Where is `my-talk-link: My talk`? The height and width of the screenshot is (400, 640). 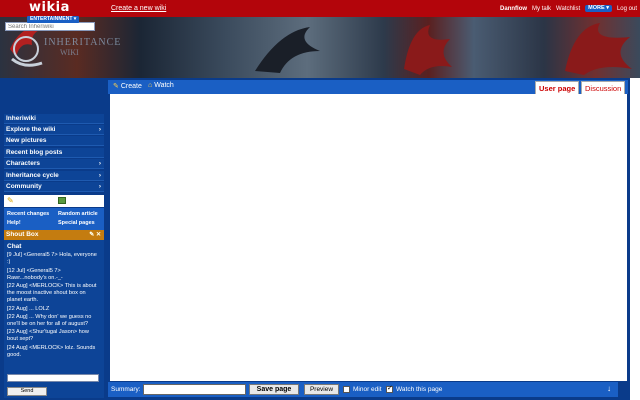
my-talk-link: My talk is located at coordinates (541, 9).